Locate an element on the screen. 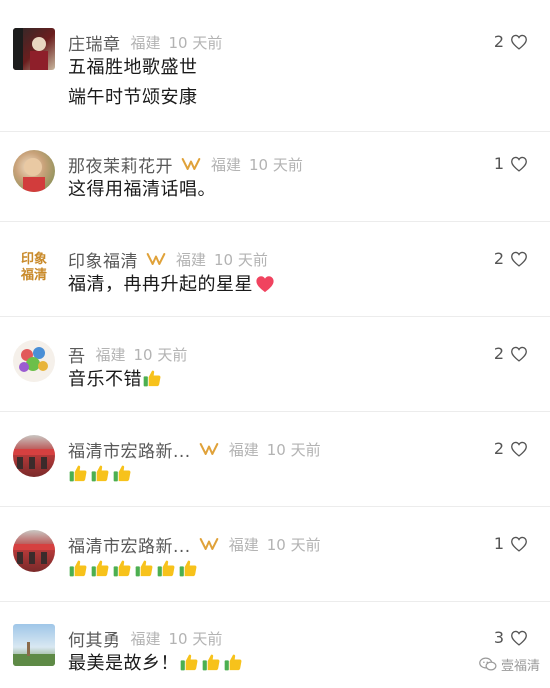 The width and height of the screenshot is (550, 688). wechat-icon is located at coordinates (488, 664).